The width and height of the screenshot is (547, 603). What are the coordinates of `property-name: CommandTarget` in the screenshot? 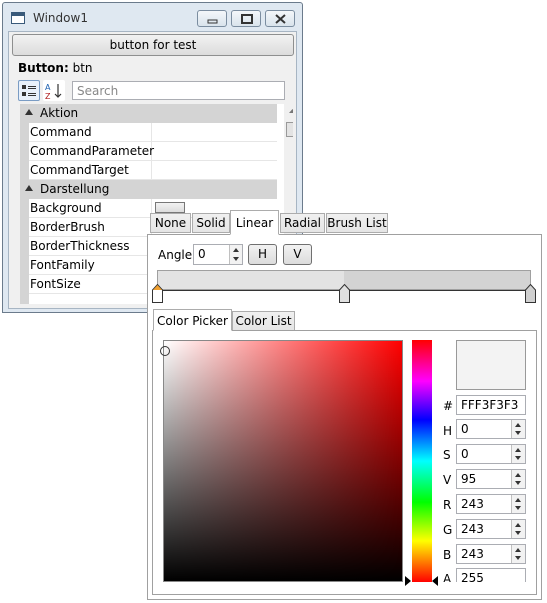 It's located at (90, 170).